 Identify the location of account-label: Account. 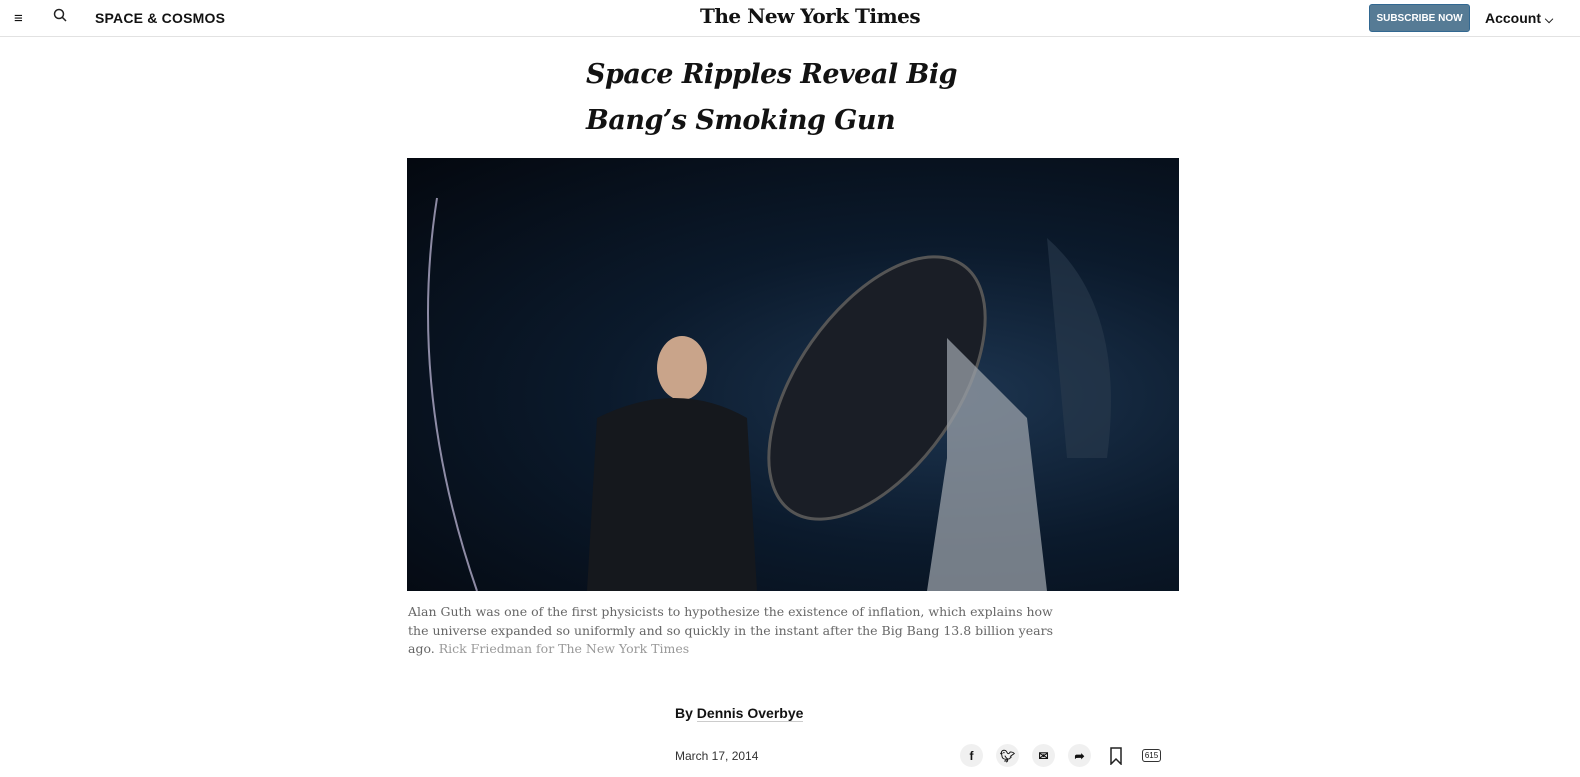
(1513, 18).